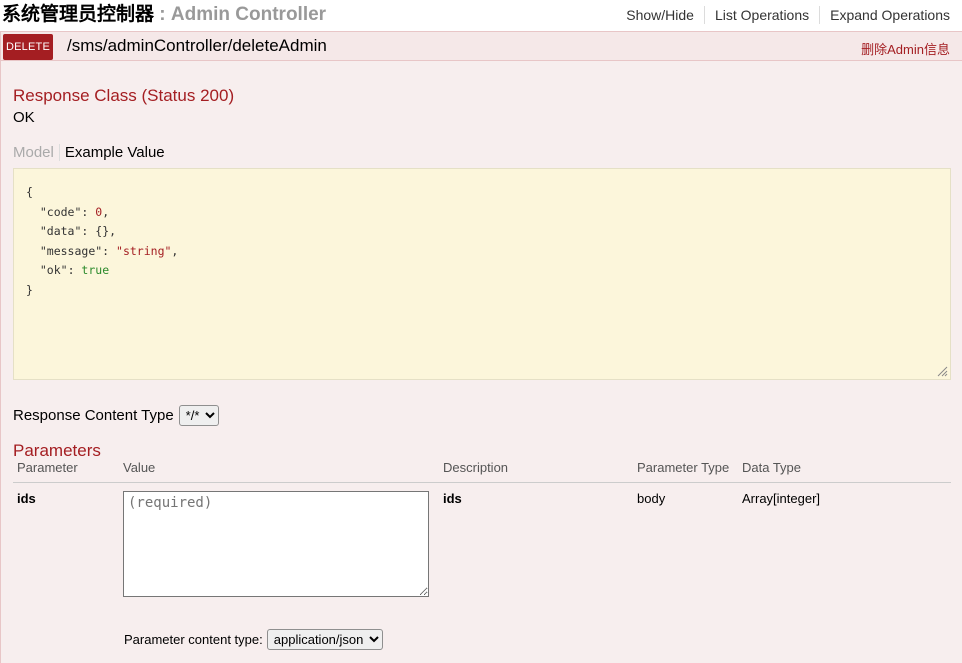 The image size is (962, 663). I want to click on response-content-type-row: Response Content Type */*, so click(116, 415).